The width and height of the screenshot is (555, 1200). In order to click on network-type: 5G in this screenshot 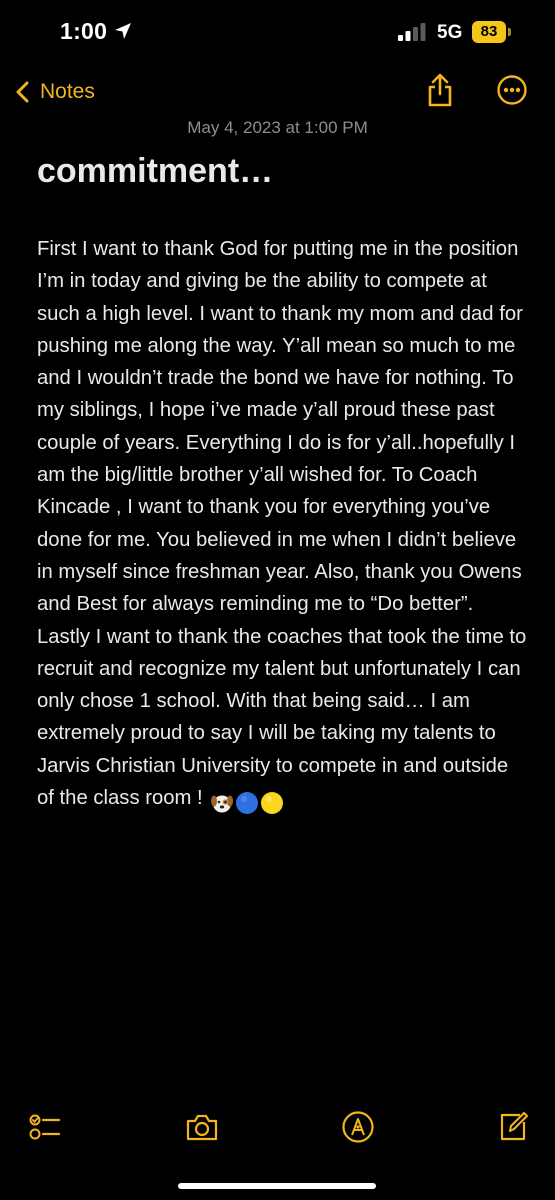, I will do `click(450, 32)`.